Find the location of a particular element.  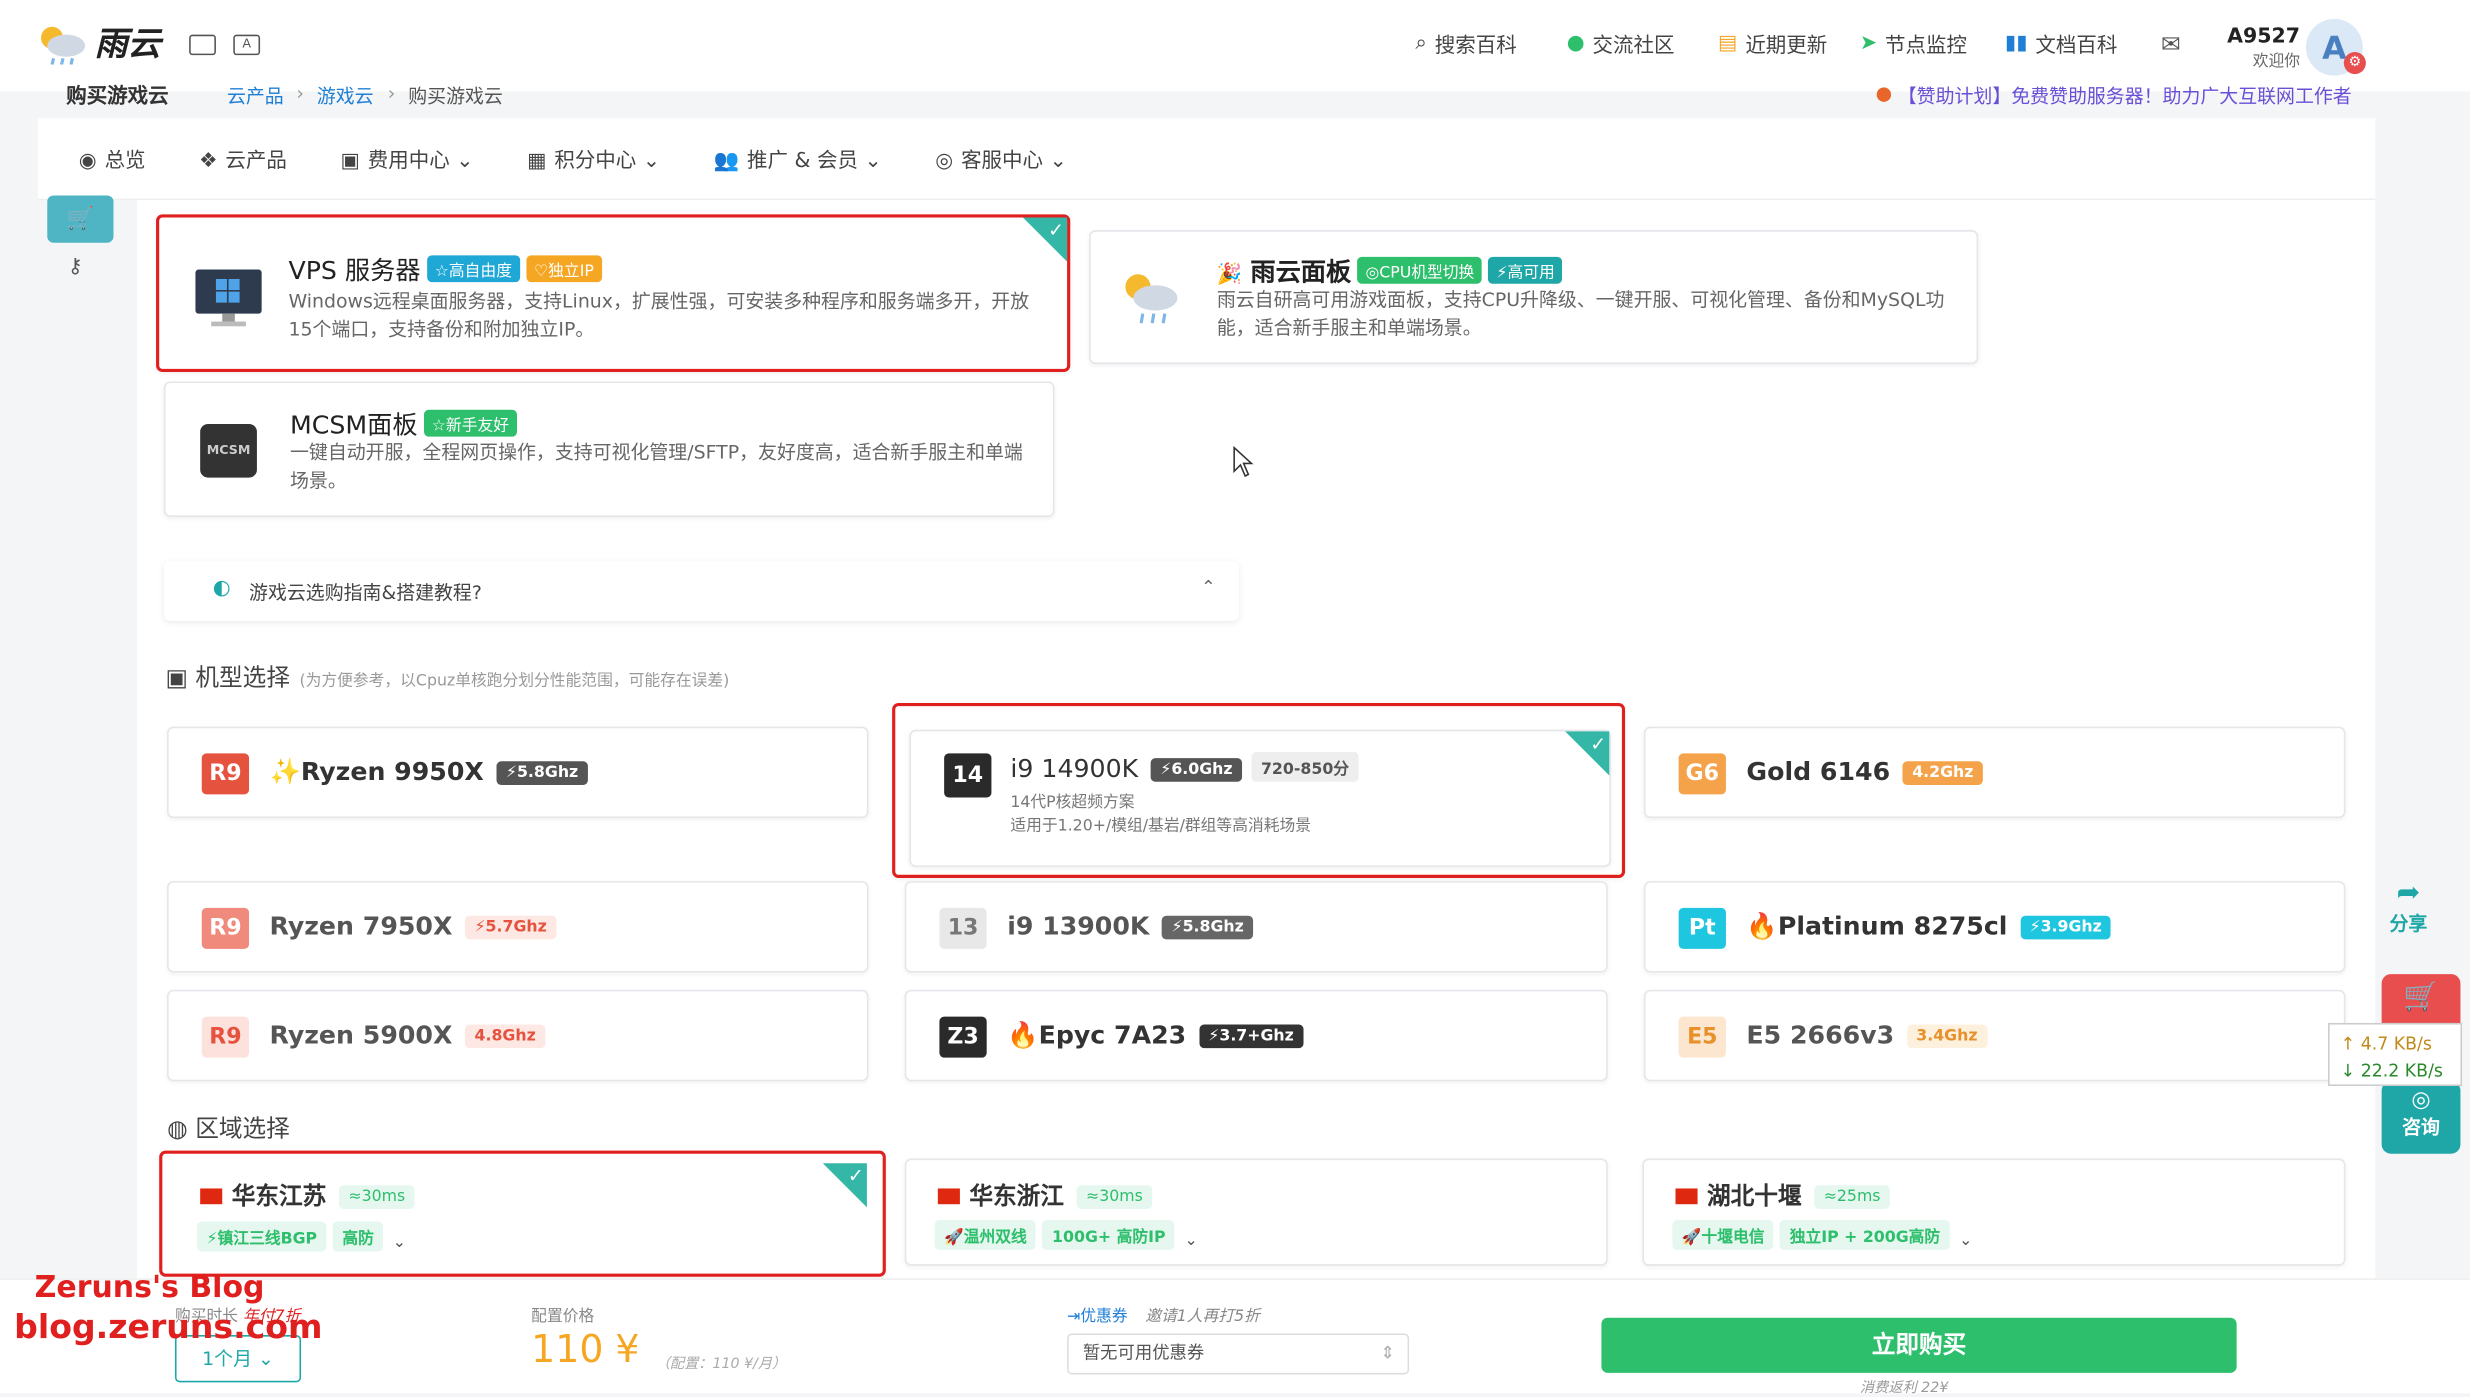

breadcrumb-current: 购买游戏云 is located at coordinates (455, 96).